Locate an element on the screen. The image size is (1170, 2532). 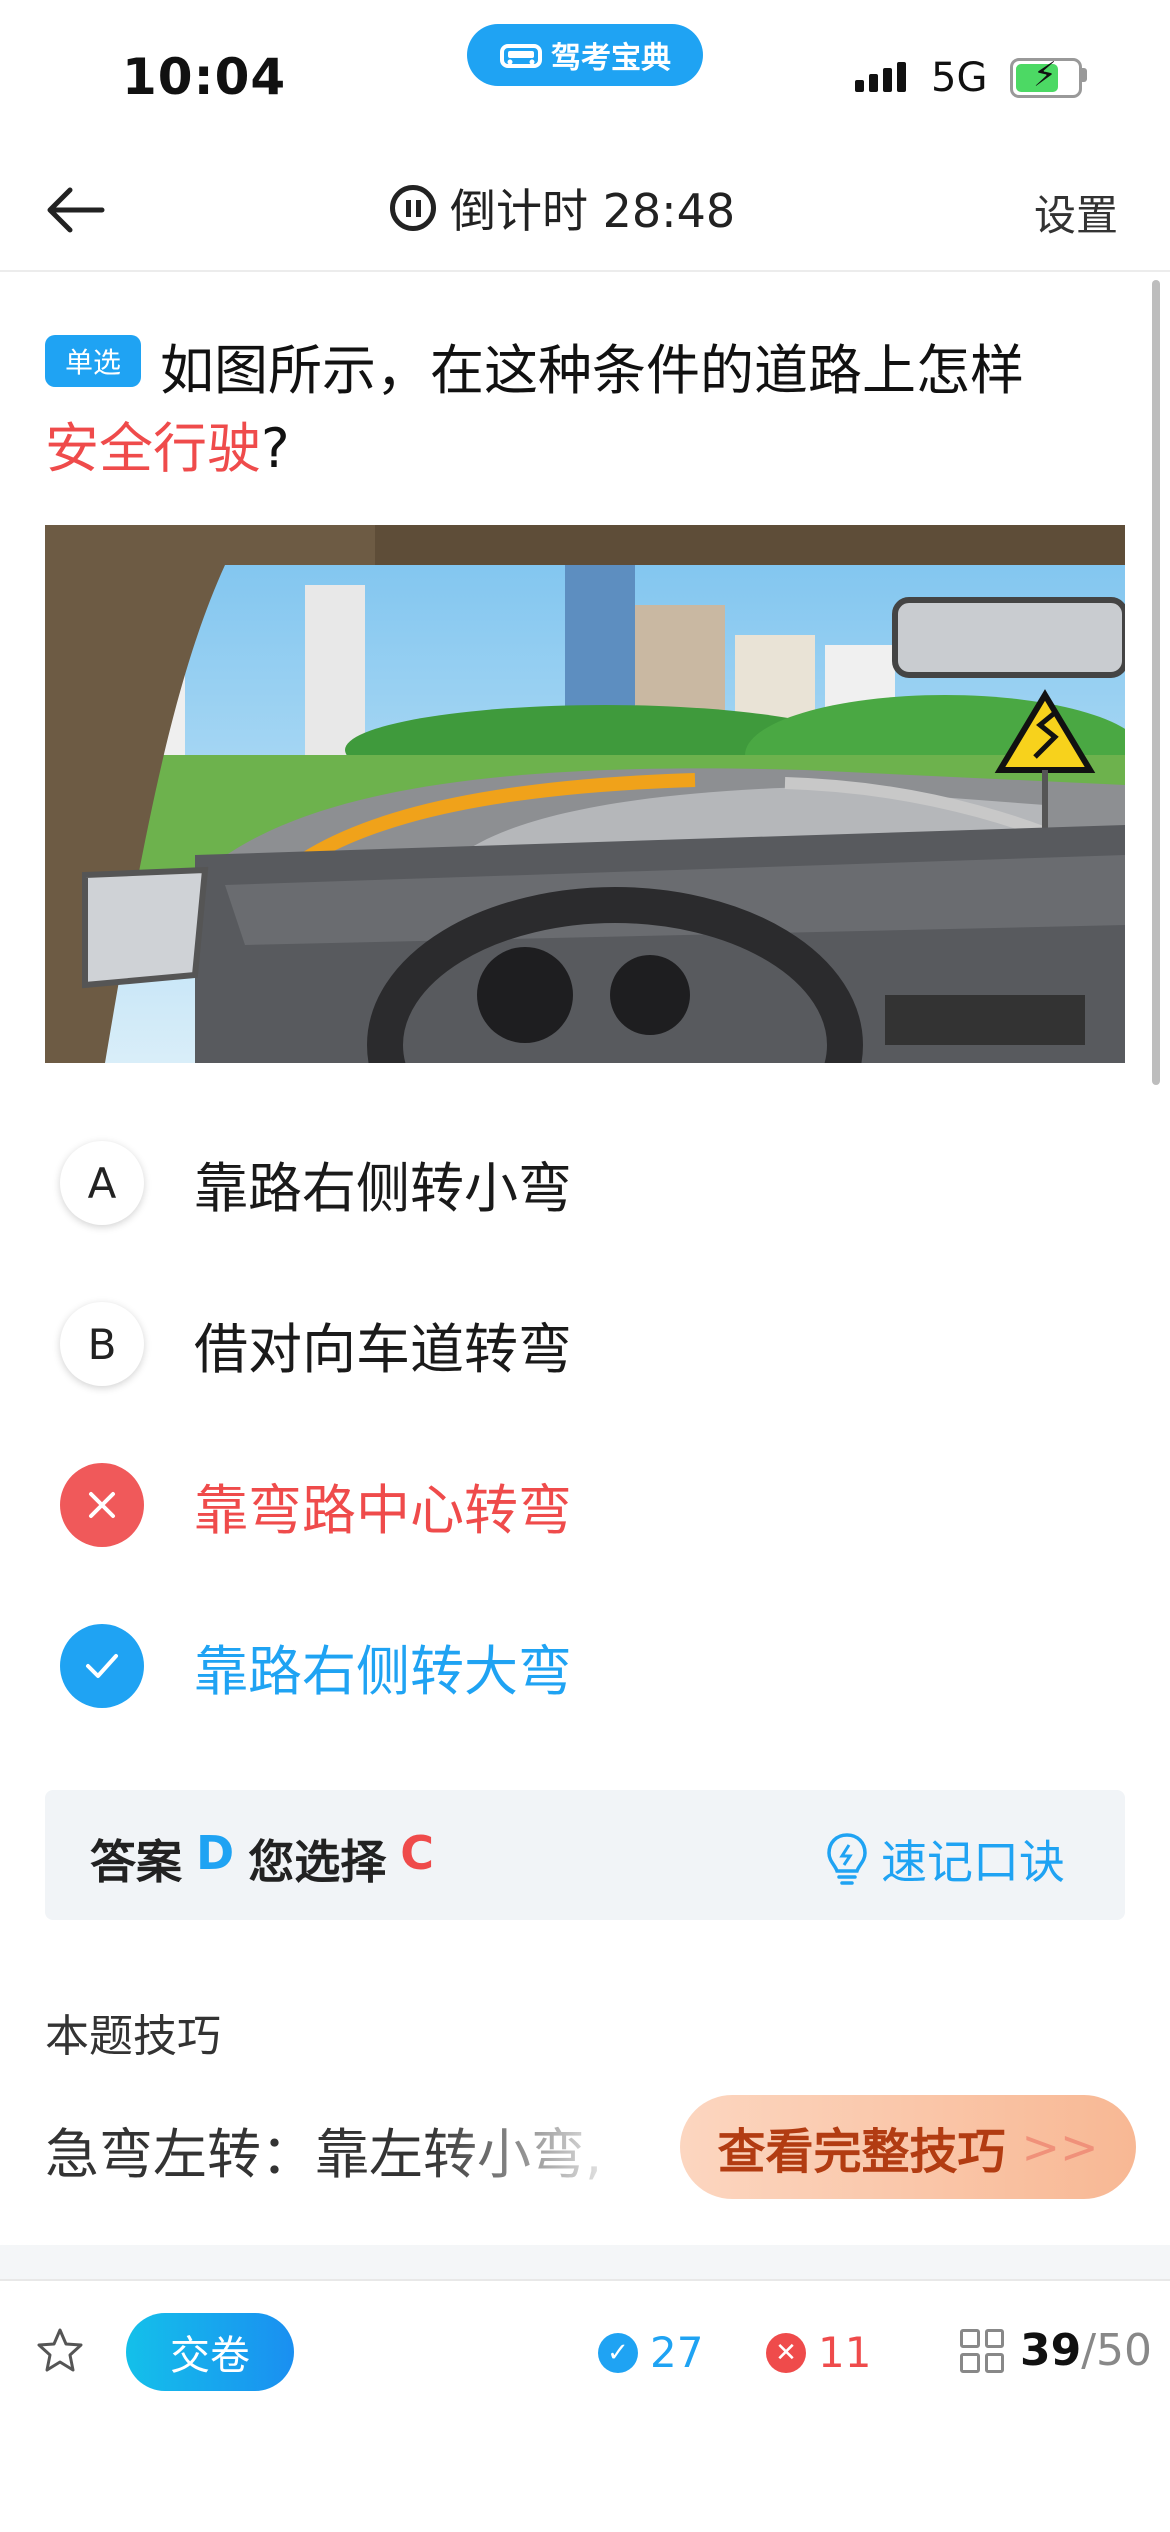
section-separator is located at coordinates (585, 2262).